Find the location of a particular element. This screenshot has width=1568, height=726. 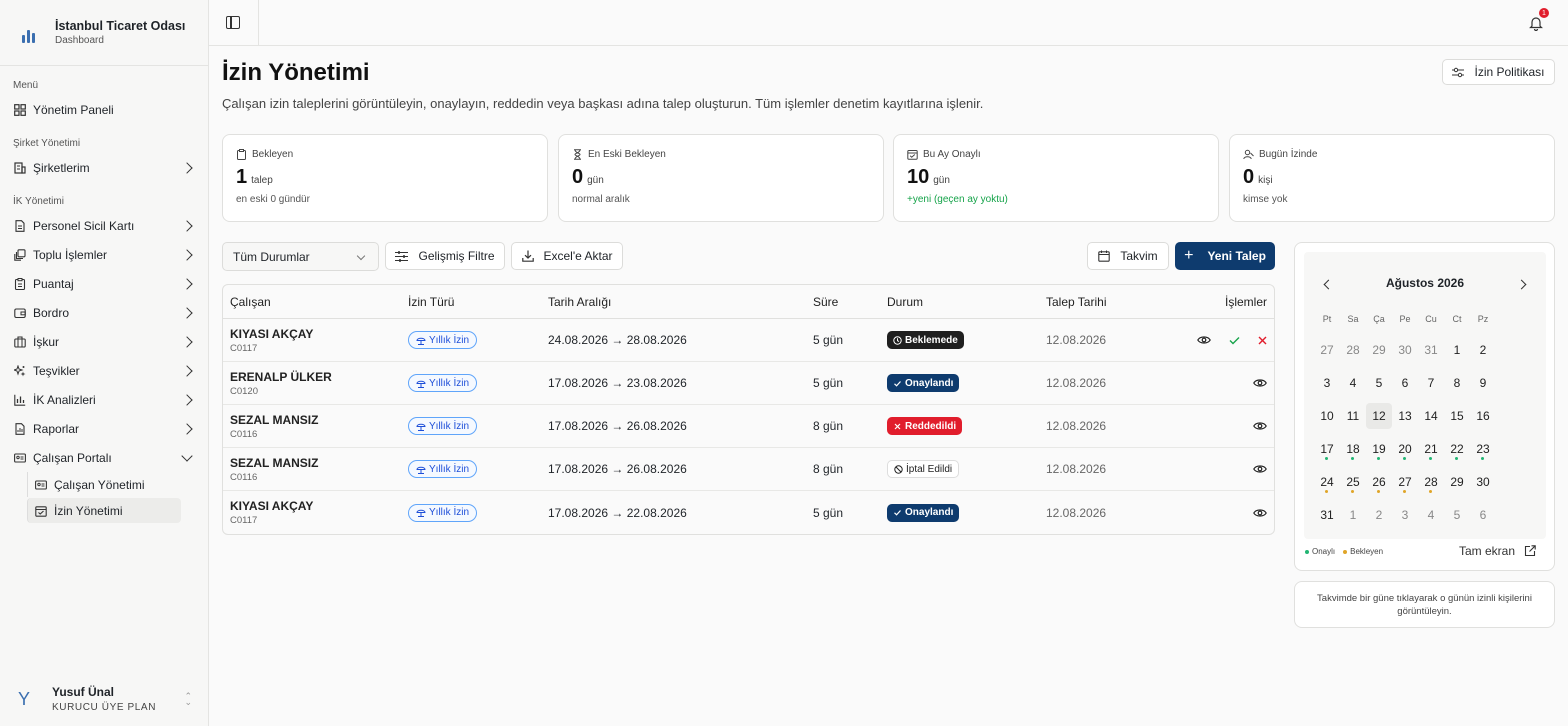

calendar-day: 19 is located at coordinates (1379, 449).